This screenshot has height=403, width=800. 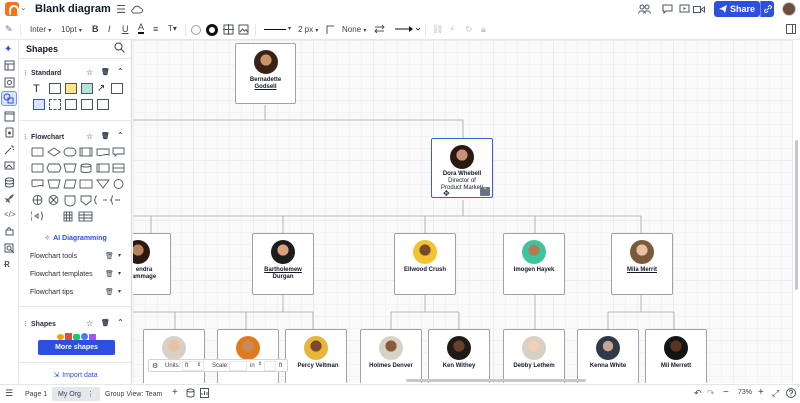 I want to click on underline-button: U, so click(x=125, y=29).